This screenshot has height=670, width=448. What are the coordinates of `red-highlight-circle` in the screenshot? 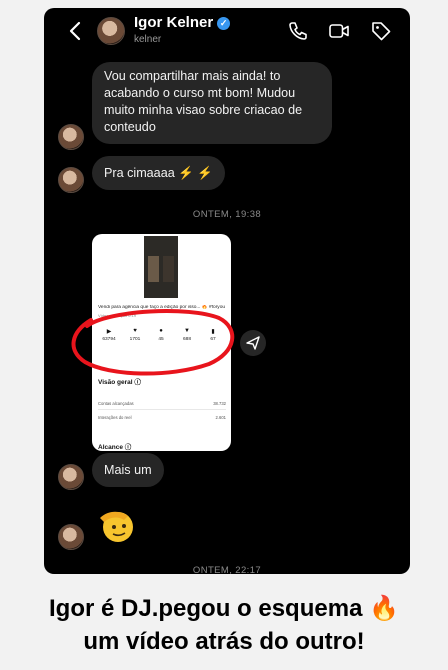 It's located at (153, 342).